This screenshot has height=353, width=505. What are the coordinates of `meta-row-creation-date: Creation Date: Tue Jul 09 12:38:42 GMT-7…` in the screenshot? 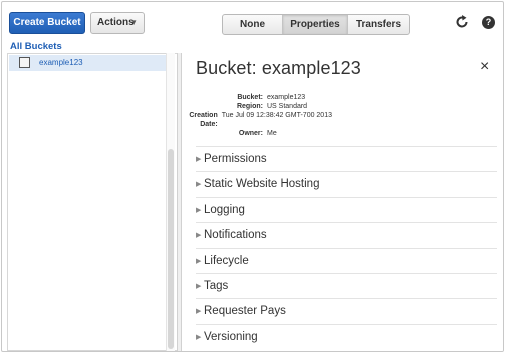 It's located at (257, 120).